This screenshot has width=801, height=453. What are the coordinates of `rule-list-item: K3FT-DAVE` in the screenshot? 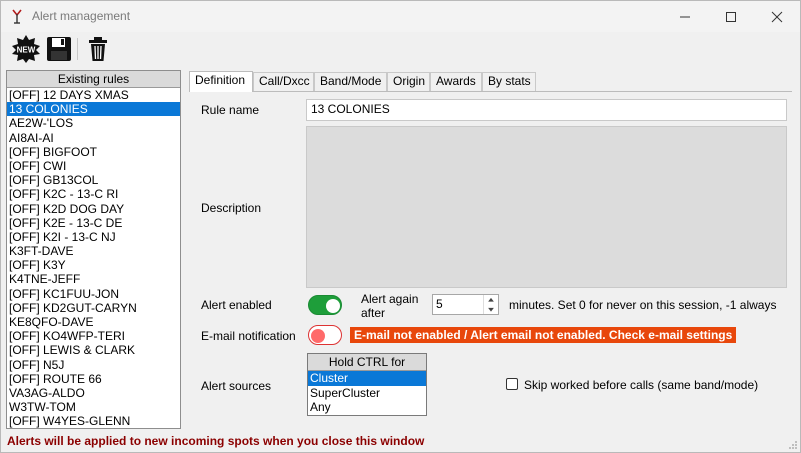 It's located at (93, 251).